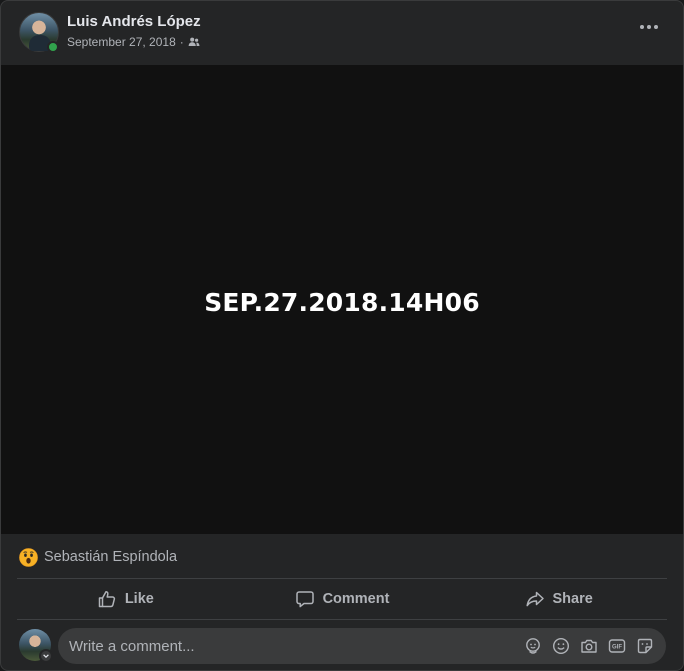 Image resolution: width=684 pixels, height=671 pixels. I want to click on reactions-summary: Sebastián Espíndola, so click(98, 557).